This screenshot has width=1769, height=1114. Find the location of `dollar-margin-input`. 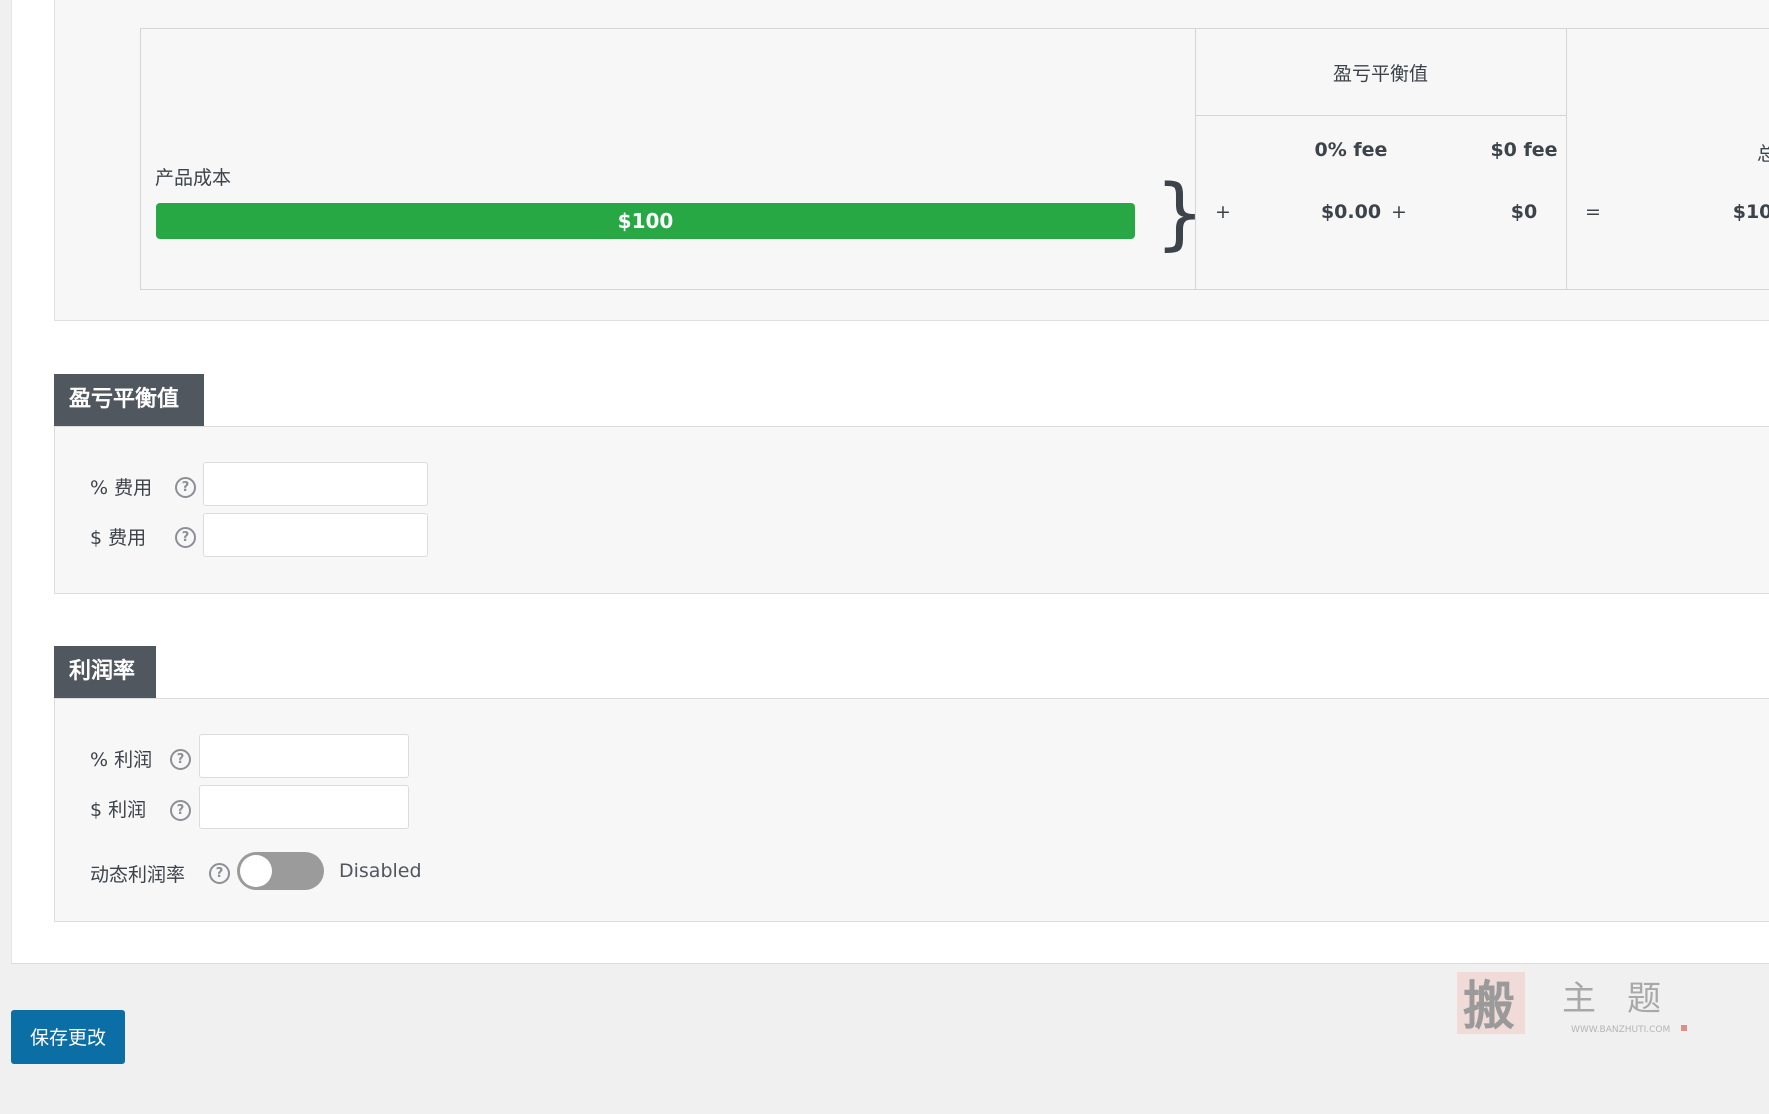

dollar-margin-input is located at coordinates (304, 807).